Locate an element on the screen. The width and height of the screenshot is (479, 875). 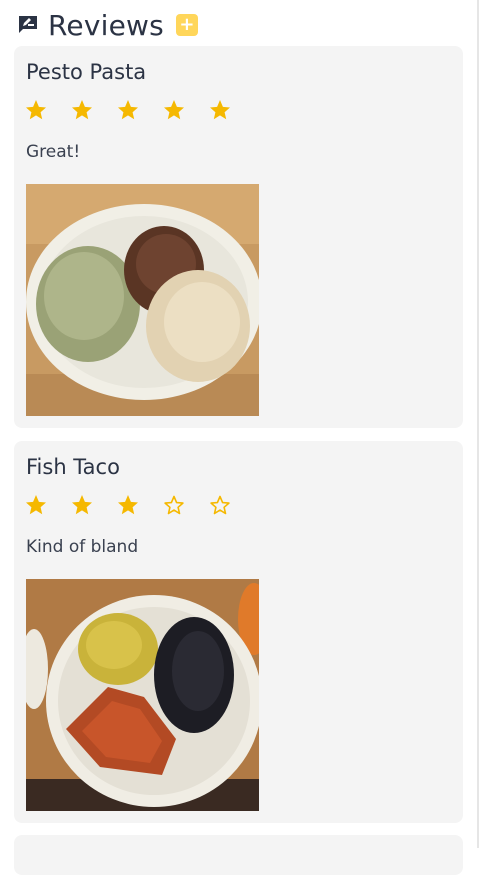
page-title: Reviews is located at coordinates (106, 25).